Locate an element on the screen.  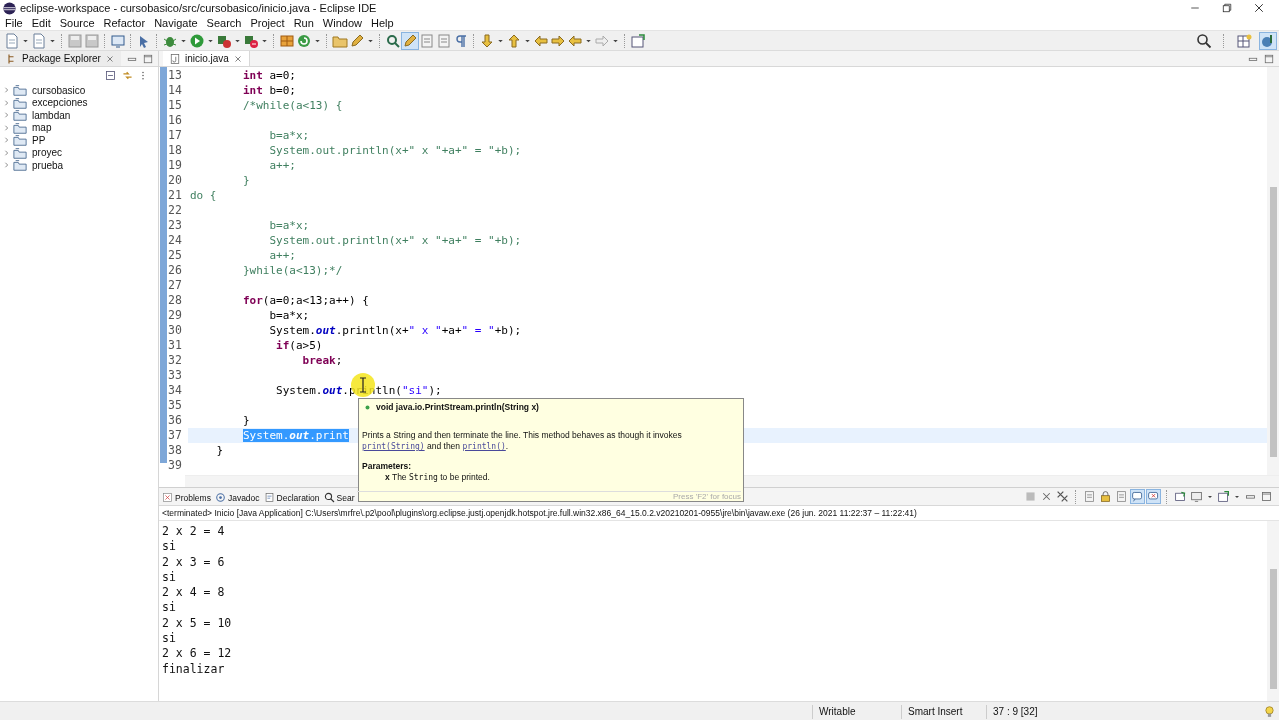
line-number: 39 is located at coordinates (175, 465).